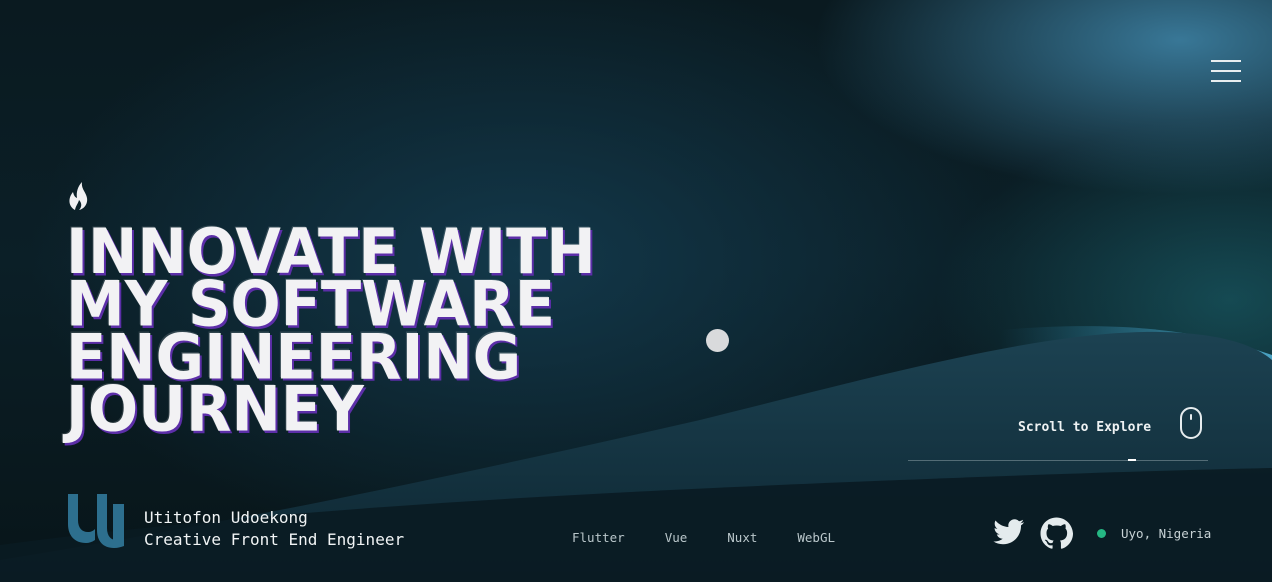 The width and height of the screenshot is (1272, 582). Describe the element at coordinates (1191, 423) in the screenshot. I see `mouse-scroll-icon` at that location.